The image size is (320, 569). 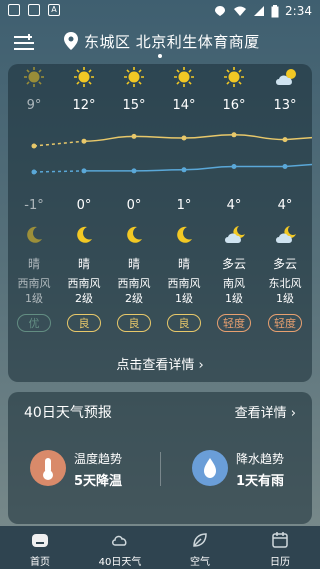 I want to click on font-notification-icon: A, so click(x=54, y=10).